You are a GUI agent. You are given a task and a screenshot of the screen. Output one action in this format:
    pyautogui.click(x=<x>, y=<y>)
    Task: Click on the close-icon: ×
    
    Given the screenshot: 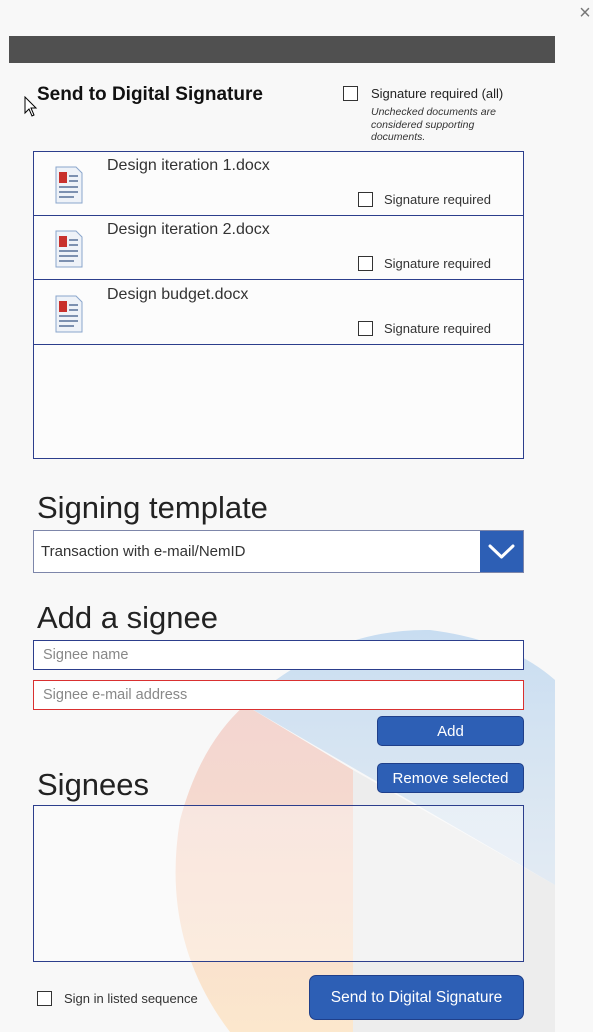 What is the action you would take?
    pyautogui.click(x=584, y=13)
    